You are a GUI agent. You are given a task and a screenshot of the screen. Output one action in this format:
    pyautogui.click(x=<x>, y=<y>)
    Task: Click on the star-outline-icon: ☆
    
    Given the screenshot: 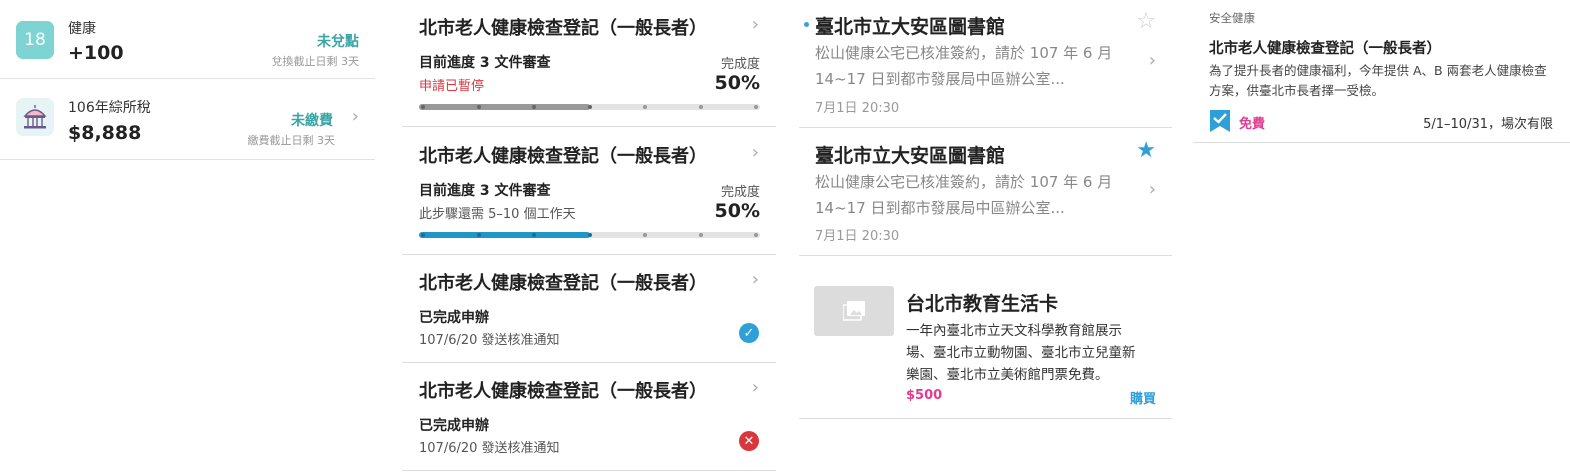 What is the action you would take?
    pyautogui.click(x=1146, y=21)
    